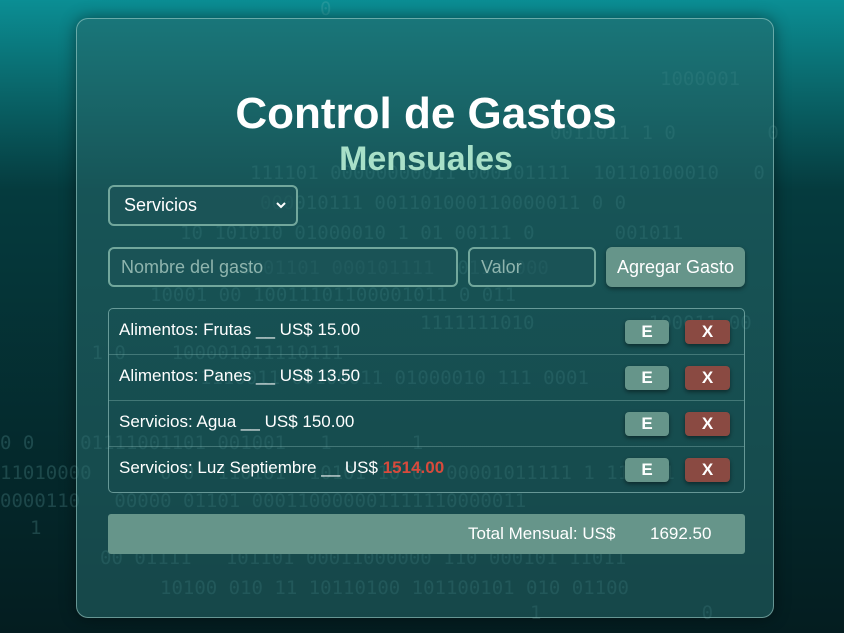 The height and width of the screenshot is (633, 844). I want to click on add-expense-button: Agregar Gasto, so click(675, 267).